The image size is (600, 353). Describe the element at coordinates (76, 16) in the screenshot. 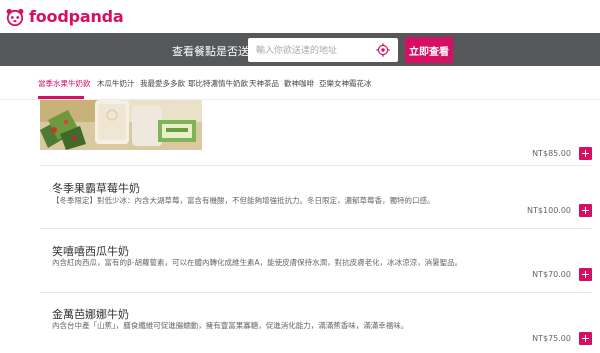

I see `brand-name: foodpanda` at that location.